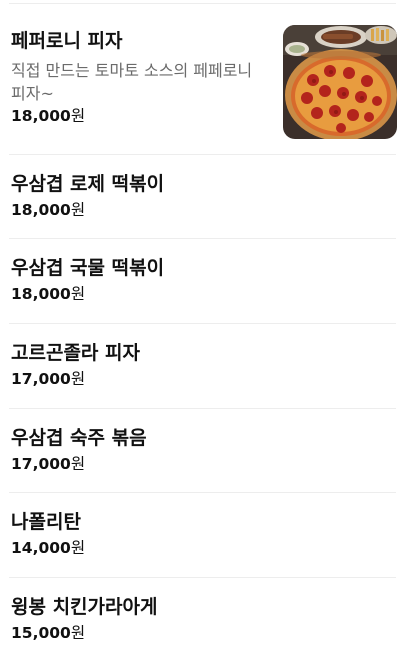 The width and height of the screenshot is (405, 655). I want to click on menu-item-price: 14,000원, so click(48, 548).